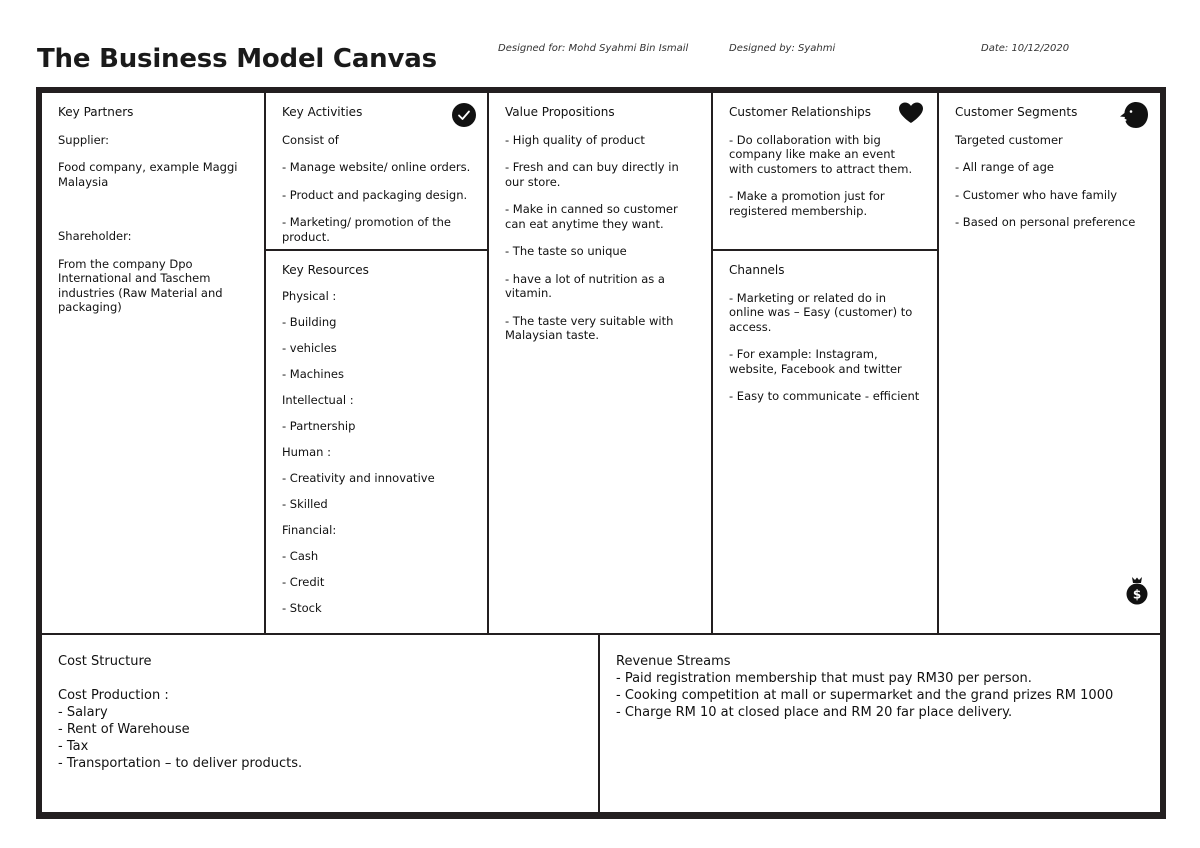  I want to click on list-item: - Building, so click(309, 322).